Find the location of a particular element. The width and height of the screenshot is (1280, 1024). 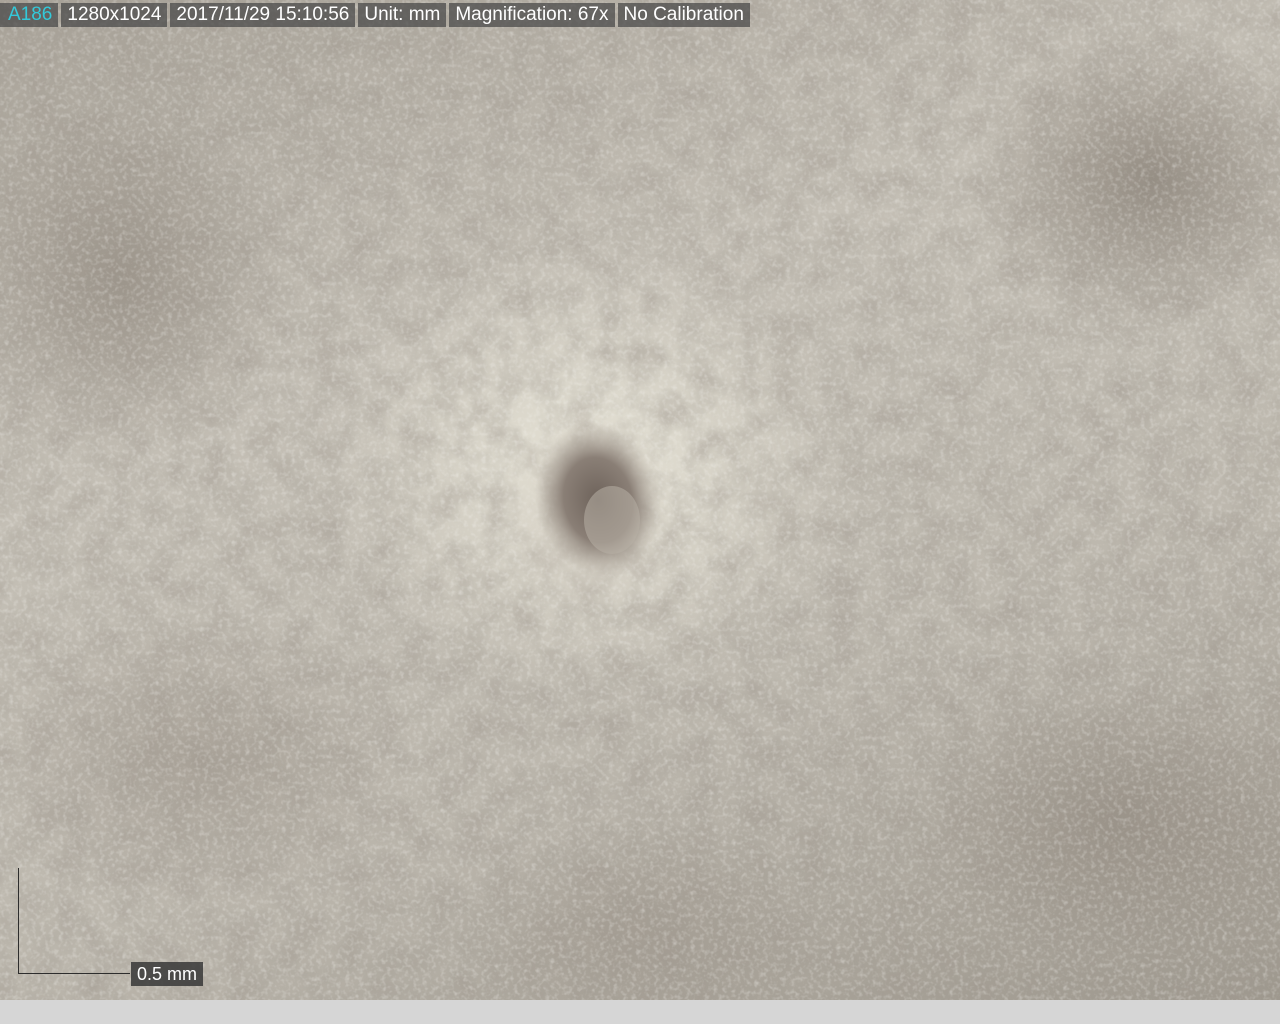

scale-bar-label: 0.5 mm is located at coordinates (167, 974).